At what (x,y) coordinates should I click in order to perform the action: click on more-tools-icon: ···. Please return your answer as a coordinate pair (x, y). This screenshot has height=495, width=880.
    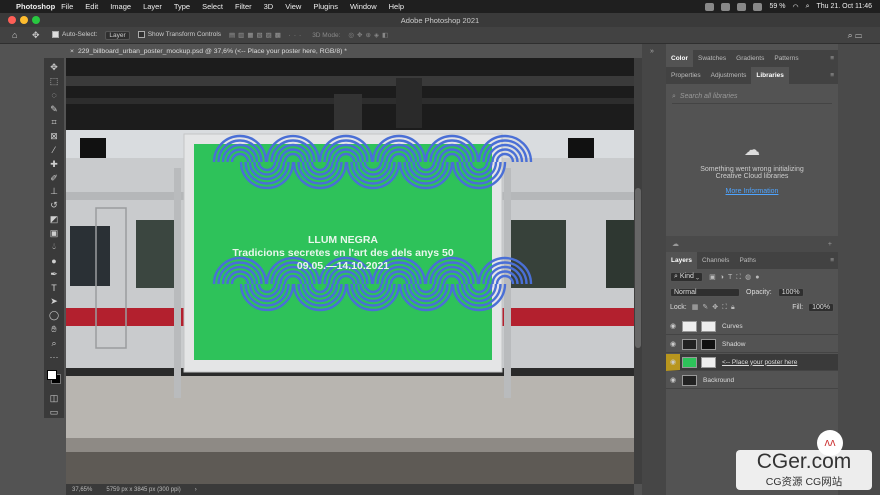
    Looking at the image, I should click on (54, 357).